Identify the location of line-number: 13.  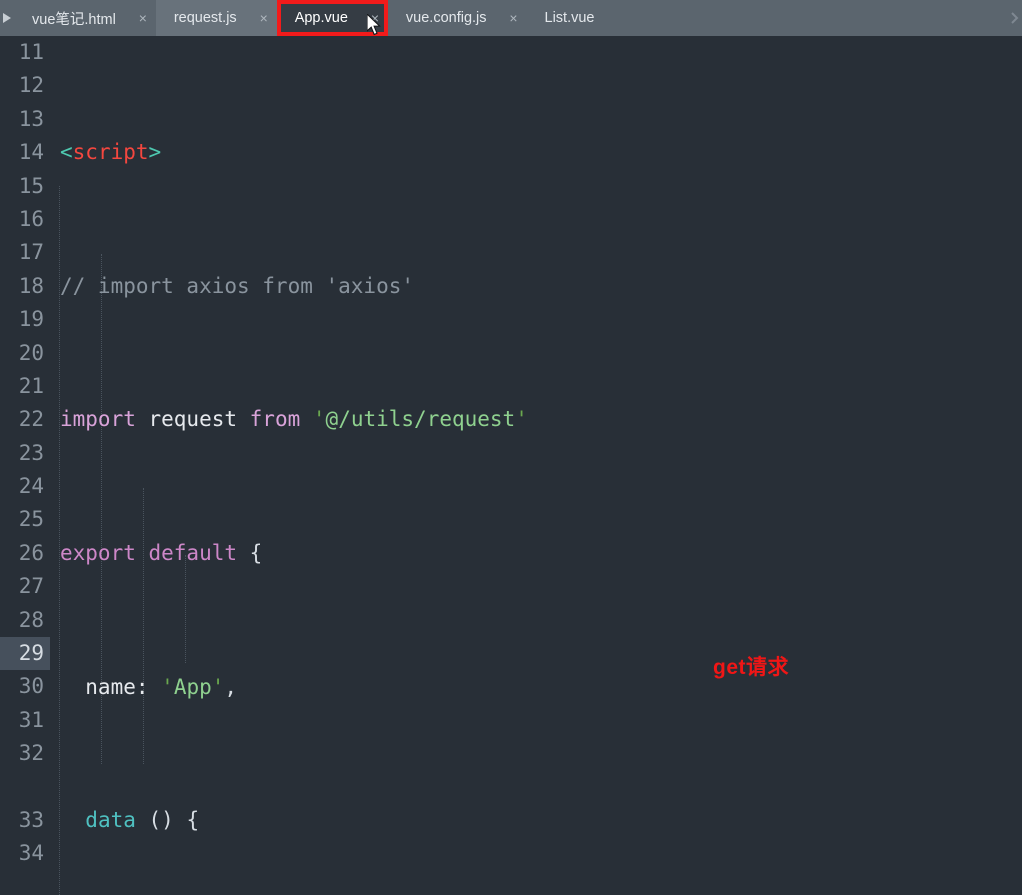
(31, 118).